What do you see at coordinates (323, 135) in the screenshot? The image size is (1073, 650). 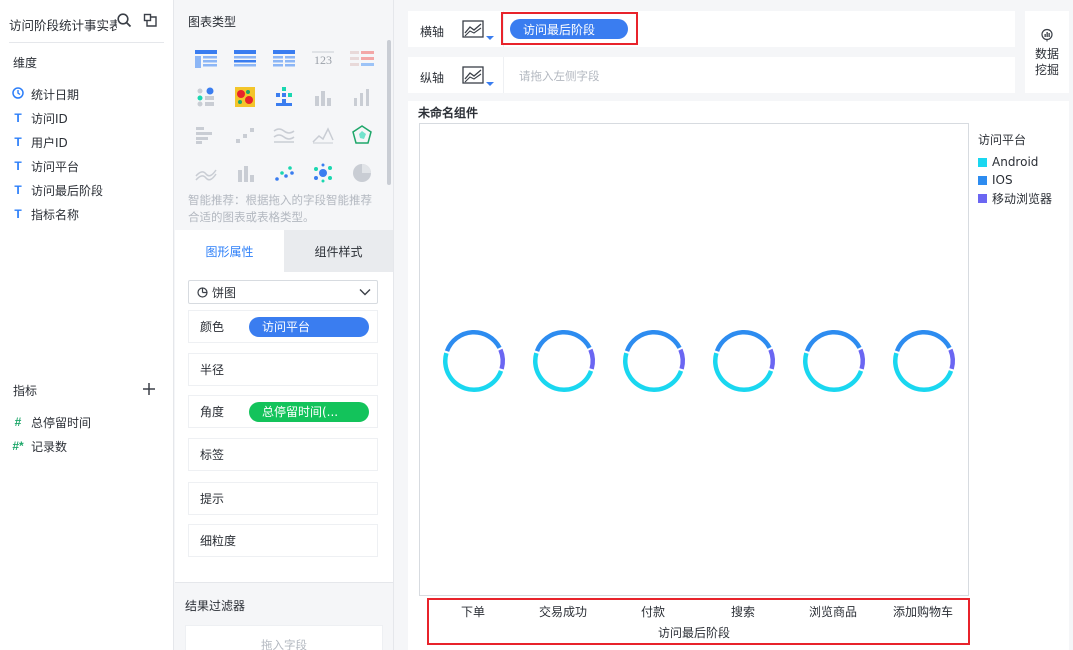 I see `area-chart-icon` at bounding box center [323, 135].